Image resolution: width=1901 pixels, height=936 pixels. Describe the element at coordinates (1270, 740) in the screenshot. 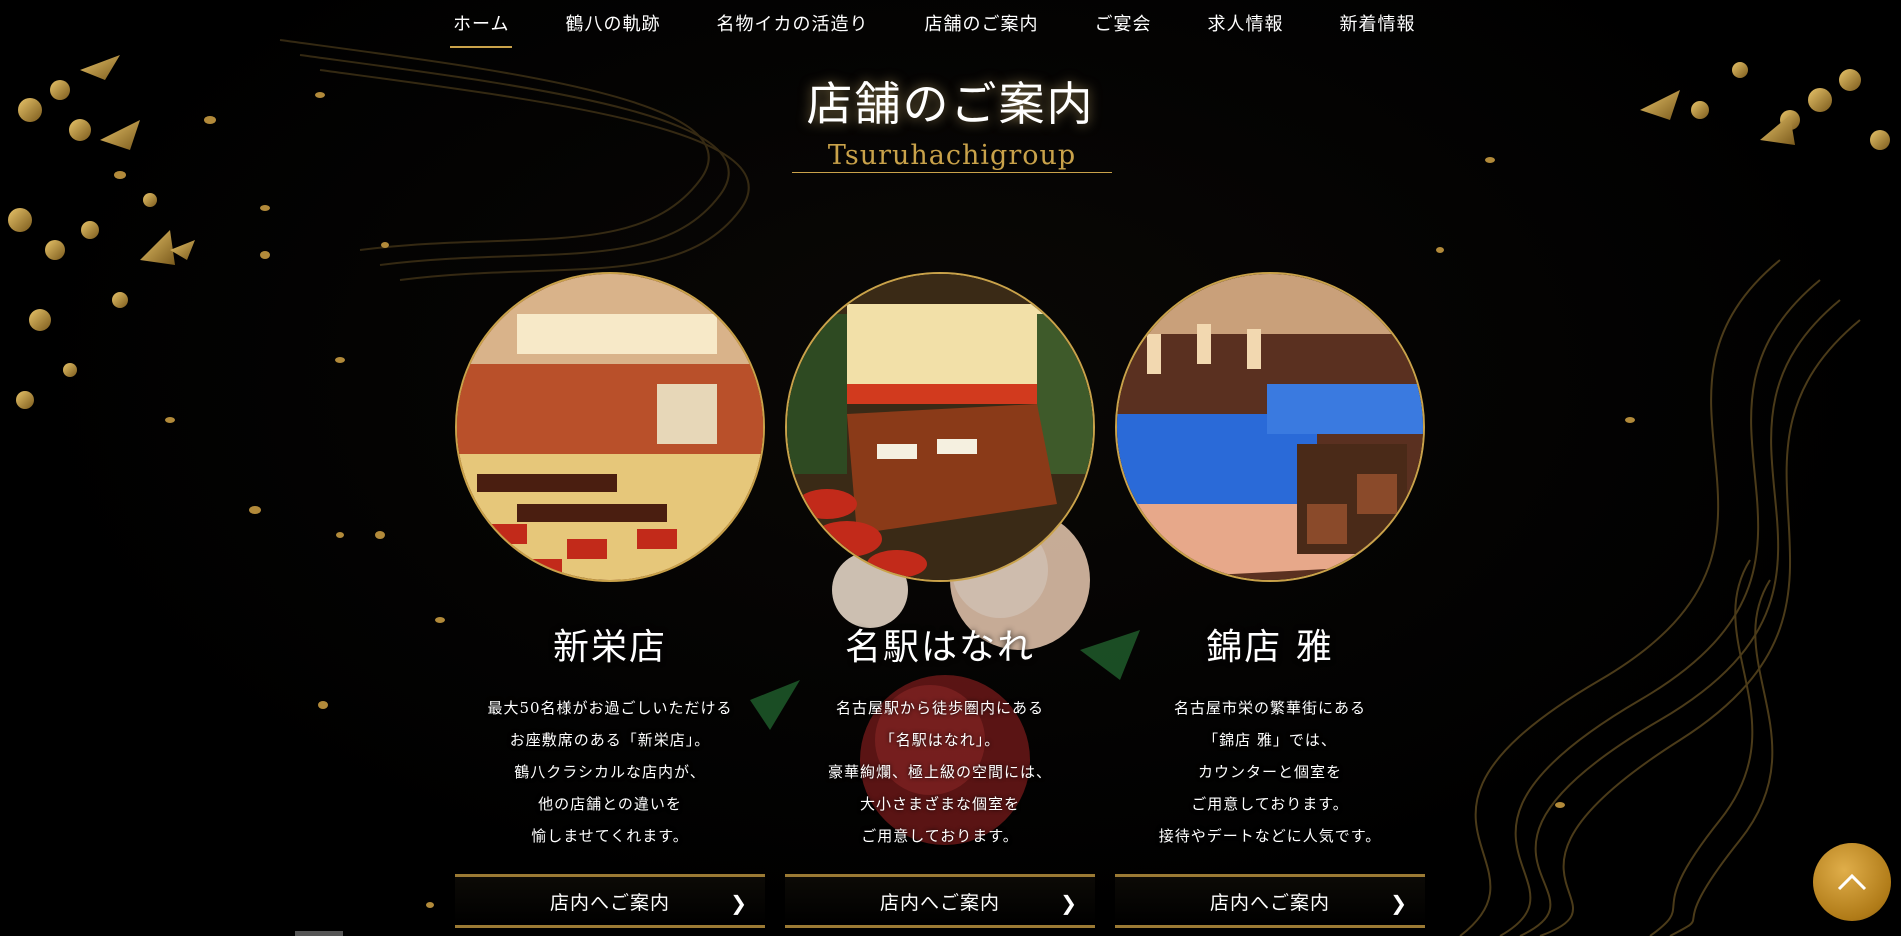

I see `store-desc-line: 「錦店 雅」では、` at that location.